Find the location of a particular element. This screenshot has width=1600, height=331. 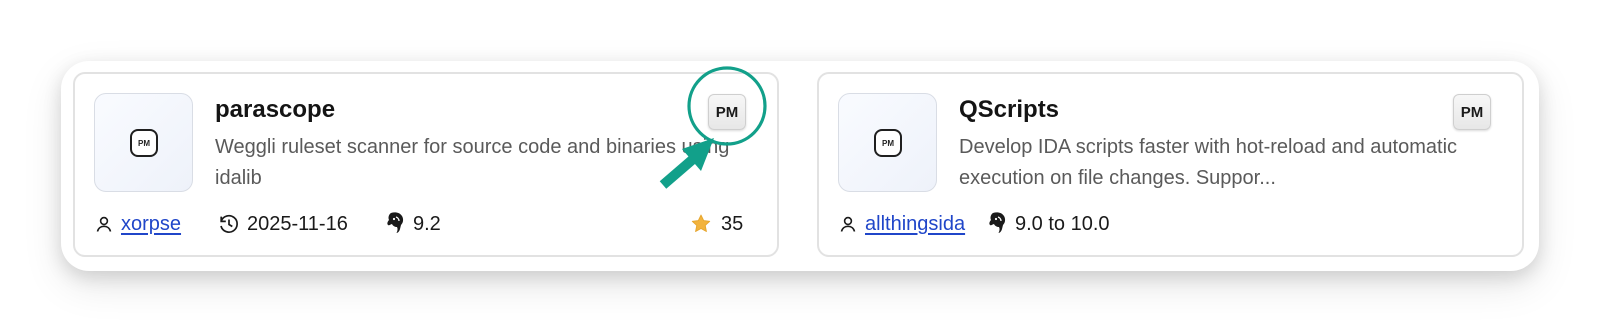

author-meta: xorpse is located at coordinates (138, 224).